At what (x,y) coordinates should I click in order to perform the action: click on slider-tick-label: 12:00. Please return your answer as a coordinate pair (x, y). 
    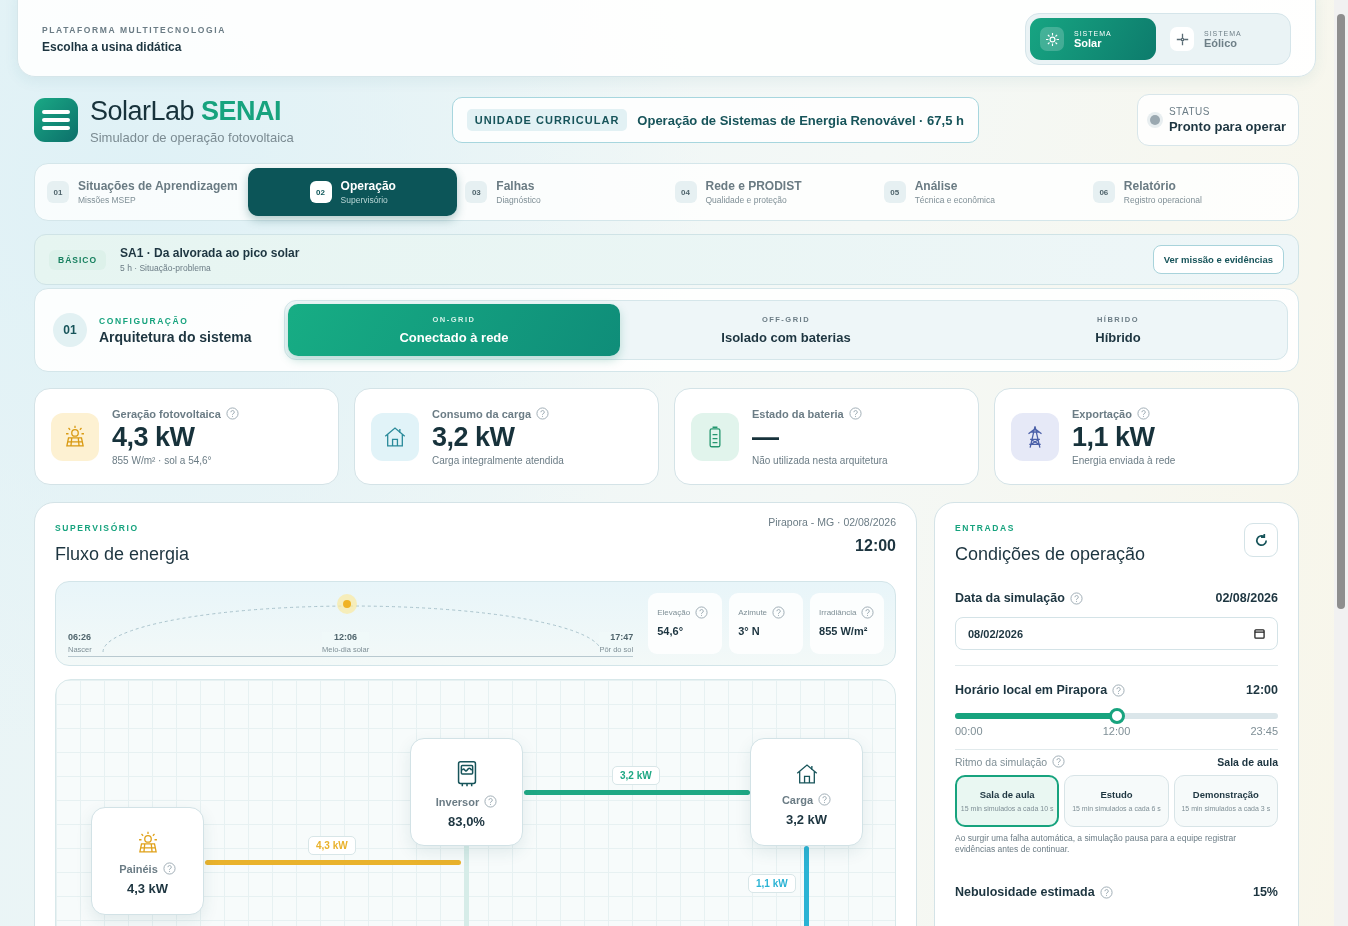
    Looking at the image, I should click on (1116, 731).